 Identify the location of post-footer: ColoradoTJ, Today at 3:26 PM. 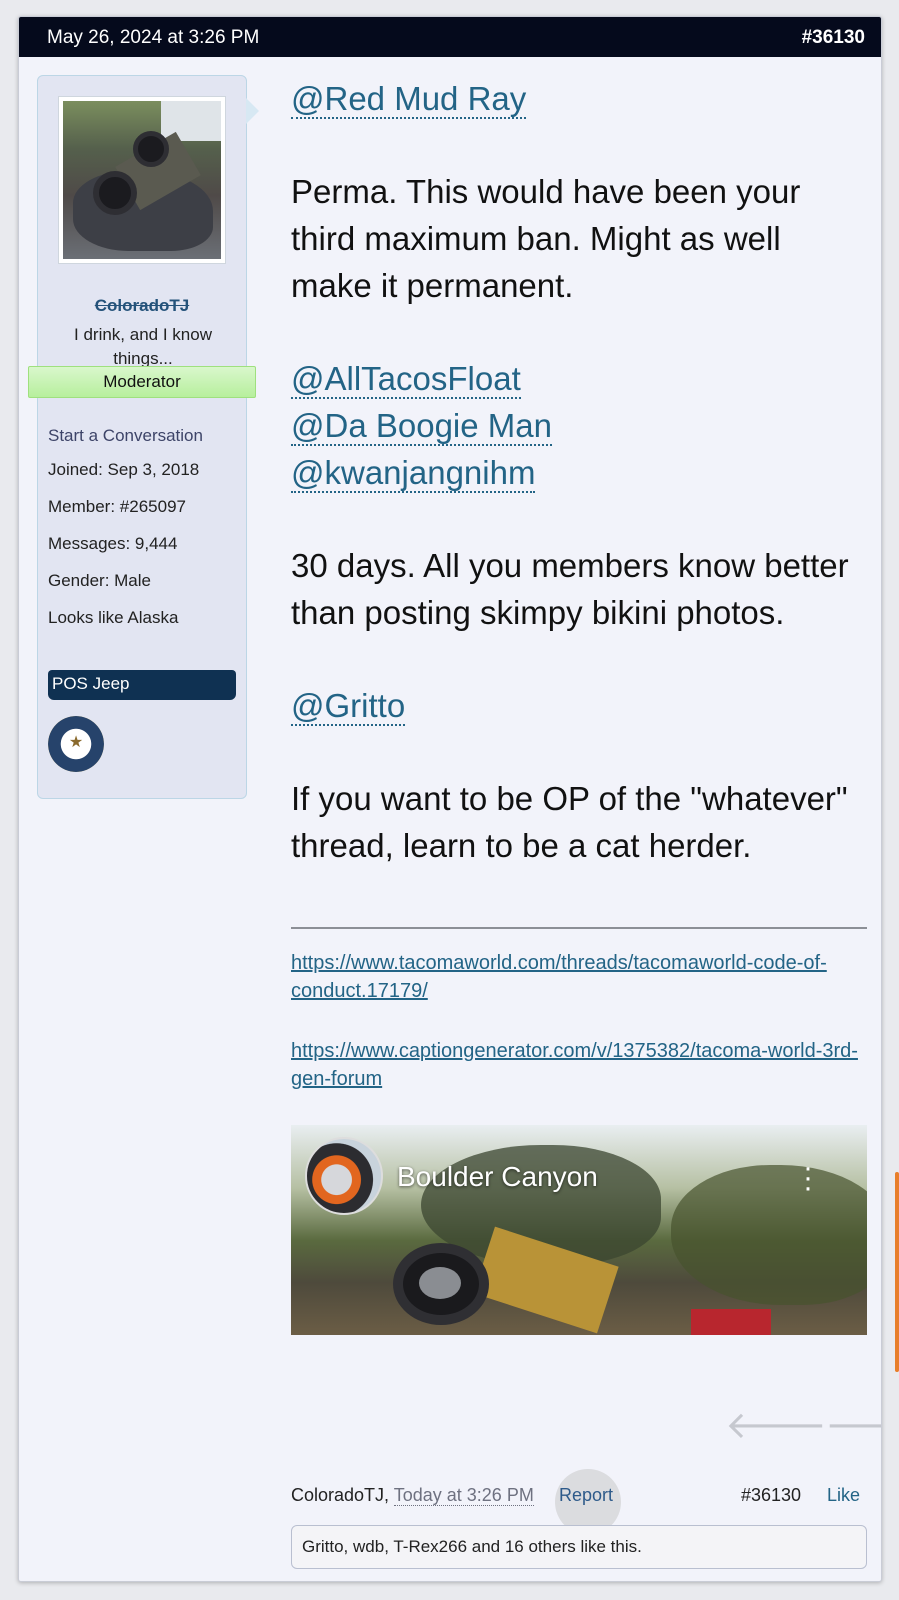
(412, 1495).